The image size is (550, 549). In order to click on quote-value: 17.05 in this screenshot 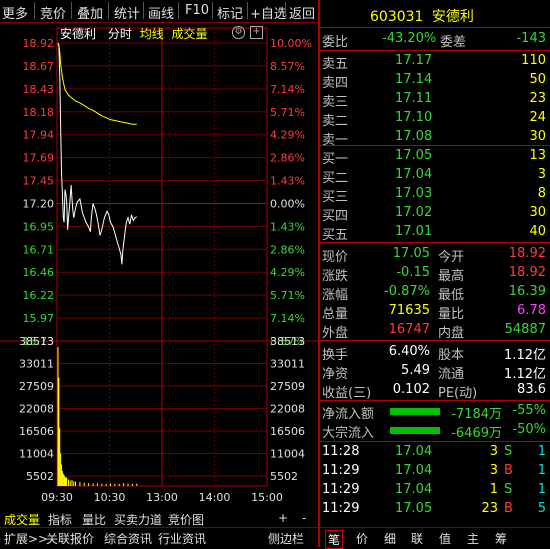, I will do `click(411, 253)`.